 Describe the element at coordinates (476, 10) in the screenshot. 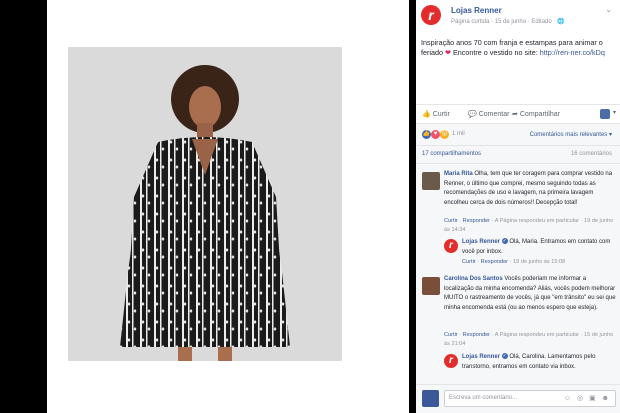

I see `page-name: Lojas Renner` at that location.